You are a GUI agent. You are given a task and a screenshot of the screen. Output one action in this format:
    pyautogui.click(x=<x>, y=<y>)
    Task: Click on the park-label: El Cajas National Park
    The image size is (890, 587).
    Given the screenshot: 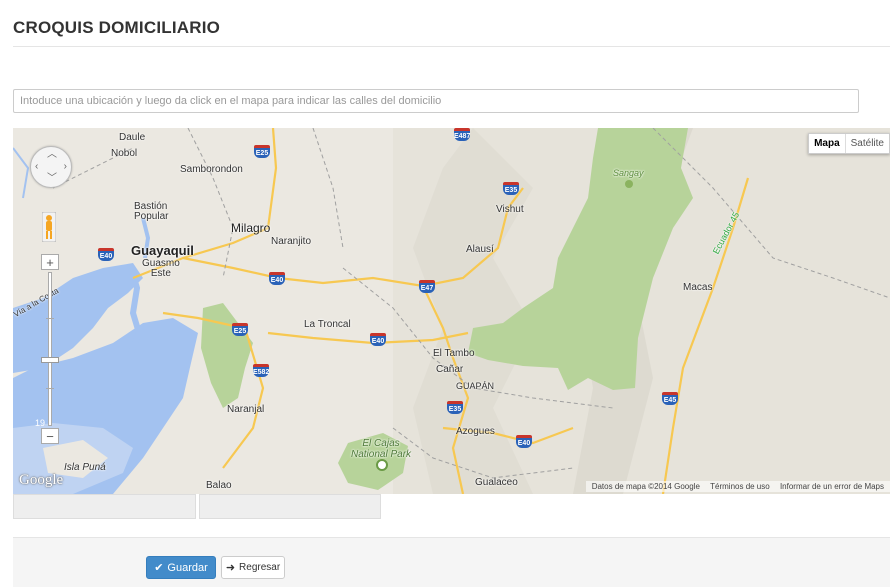 What is the action you would take?
    pyautogui.click(x=381, y=449)
    